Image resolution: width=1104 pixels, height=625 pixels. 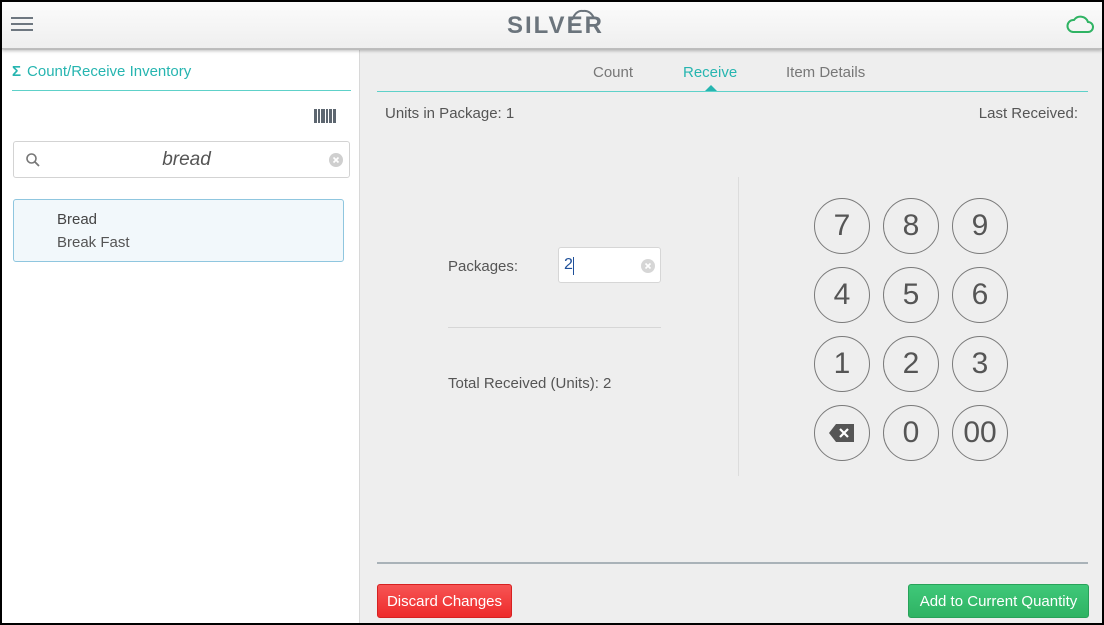 I want to click on key-7: 7, so click(x=842, y=226).